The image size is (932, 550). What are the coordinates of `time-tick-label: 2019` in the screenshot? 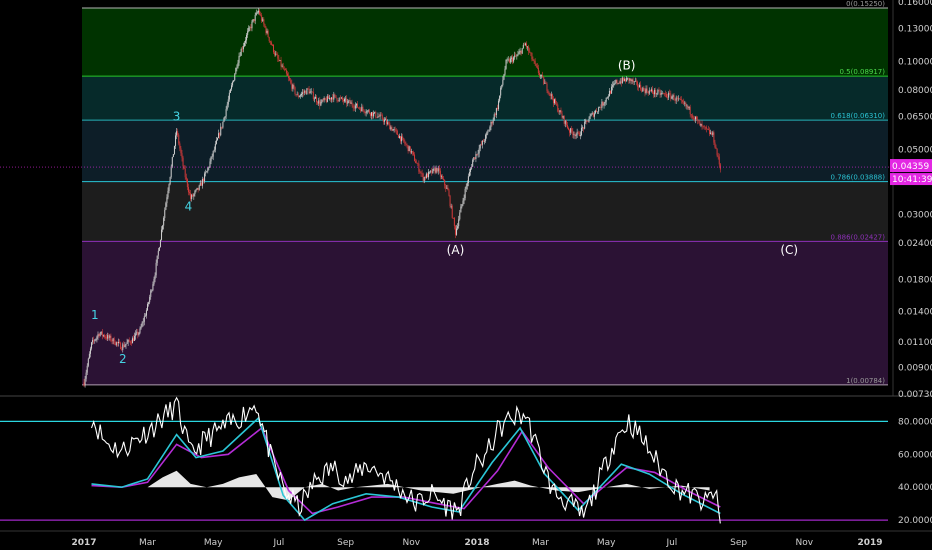 It's located at (869, 543).